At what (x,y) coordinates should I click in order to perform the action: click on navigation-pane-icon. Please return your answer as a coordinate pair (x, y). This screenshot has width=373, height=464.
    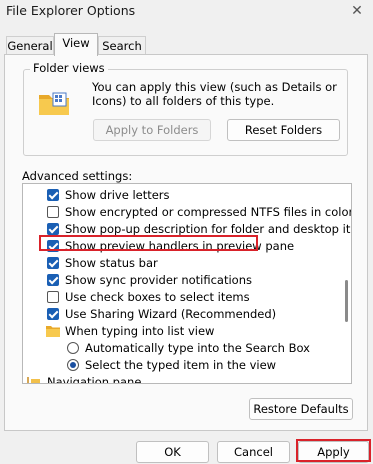
    Looking at the image, I should click on (33, 380).